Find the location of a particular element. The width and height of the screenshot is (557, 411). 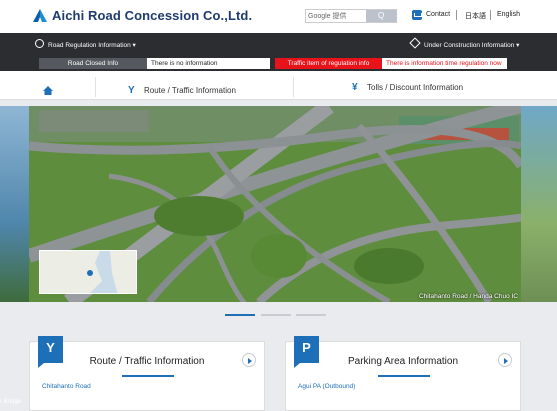

mail-icon is located at coordinates (417, 15).